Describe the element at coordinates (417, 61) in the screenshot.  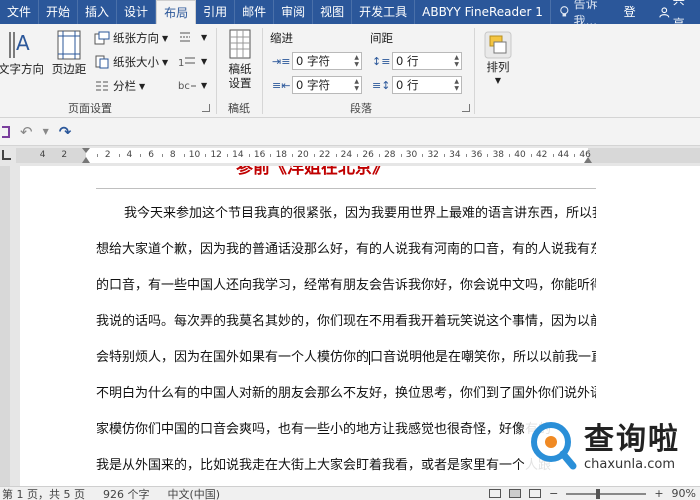
I see `spacing-before-spinner: ↕≡ 0 行 ▲ ▼` at that location.